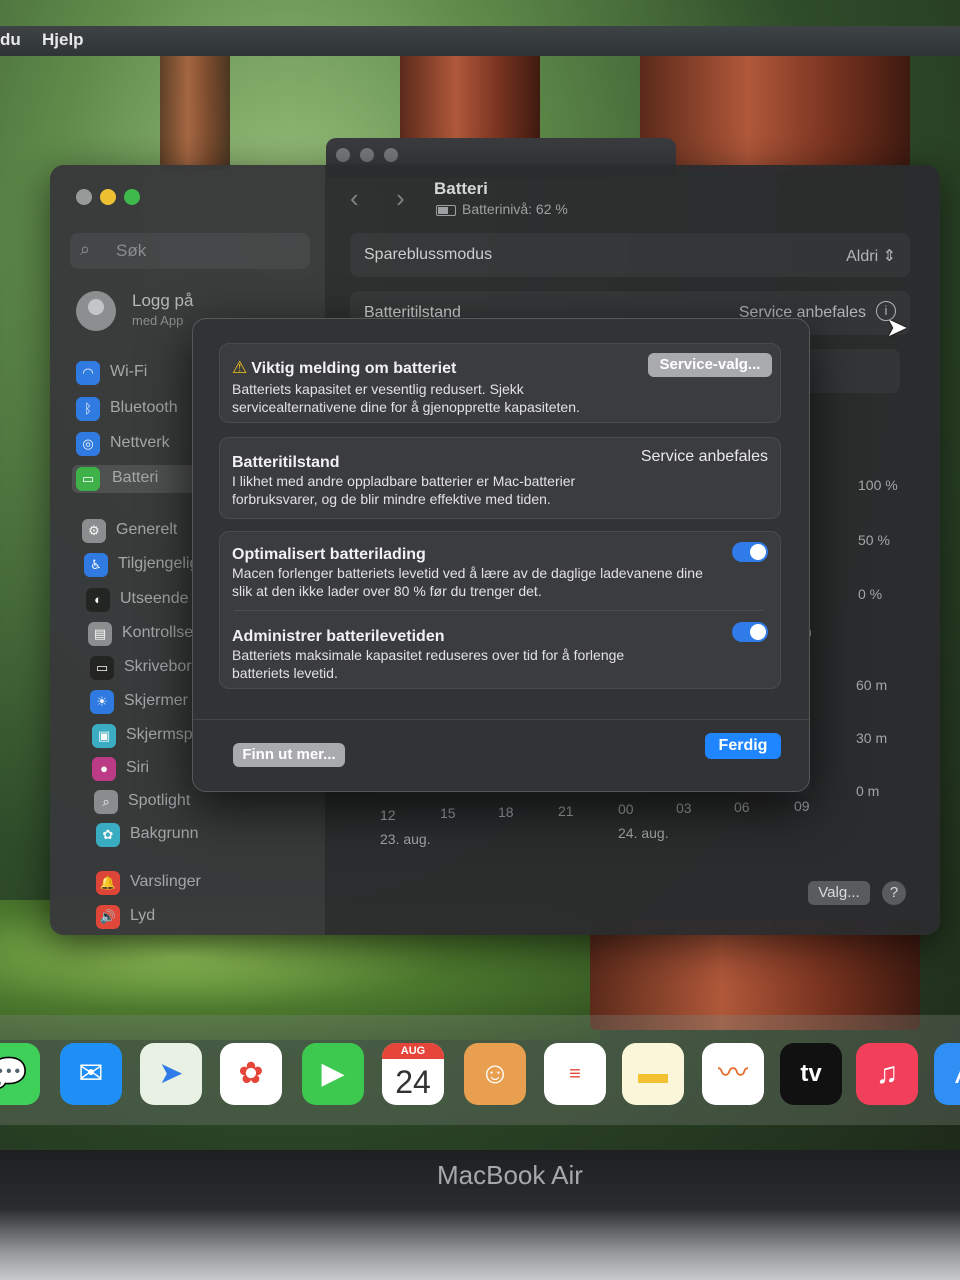  I want to click on manage-longevity-title: Administrer batterilevetiden, so click(338, 636).